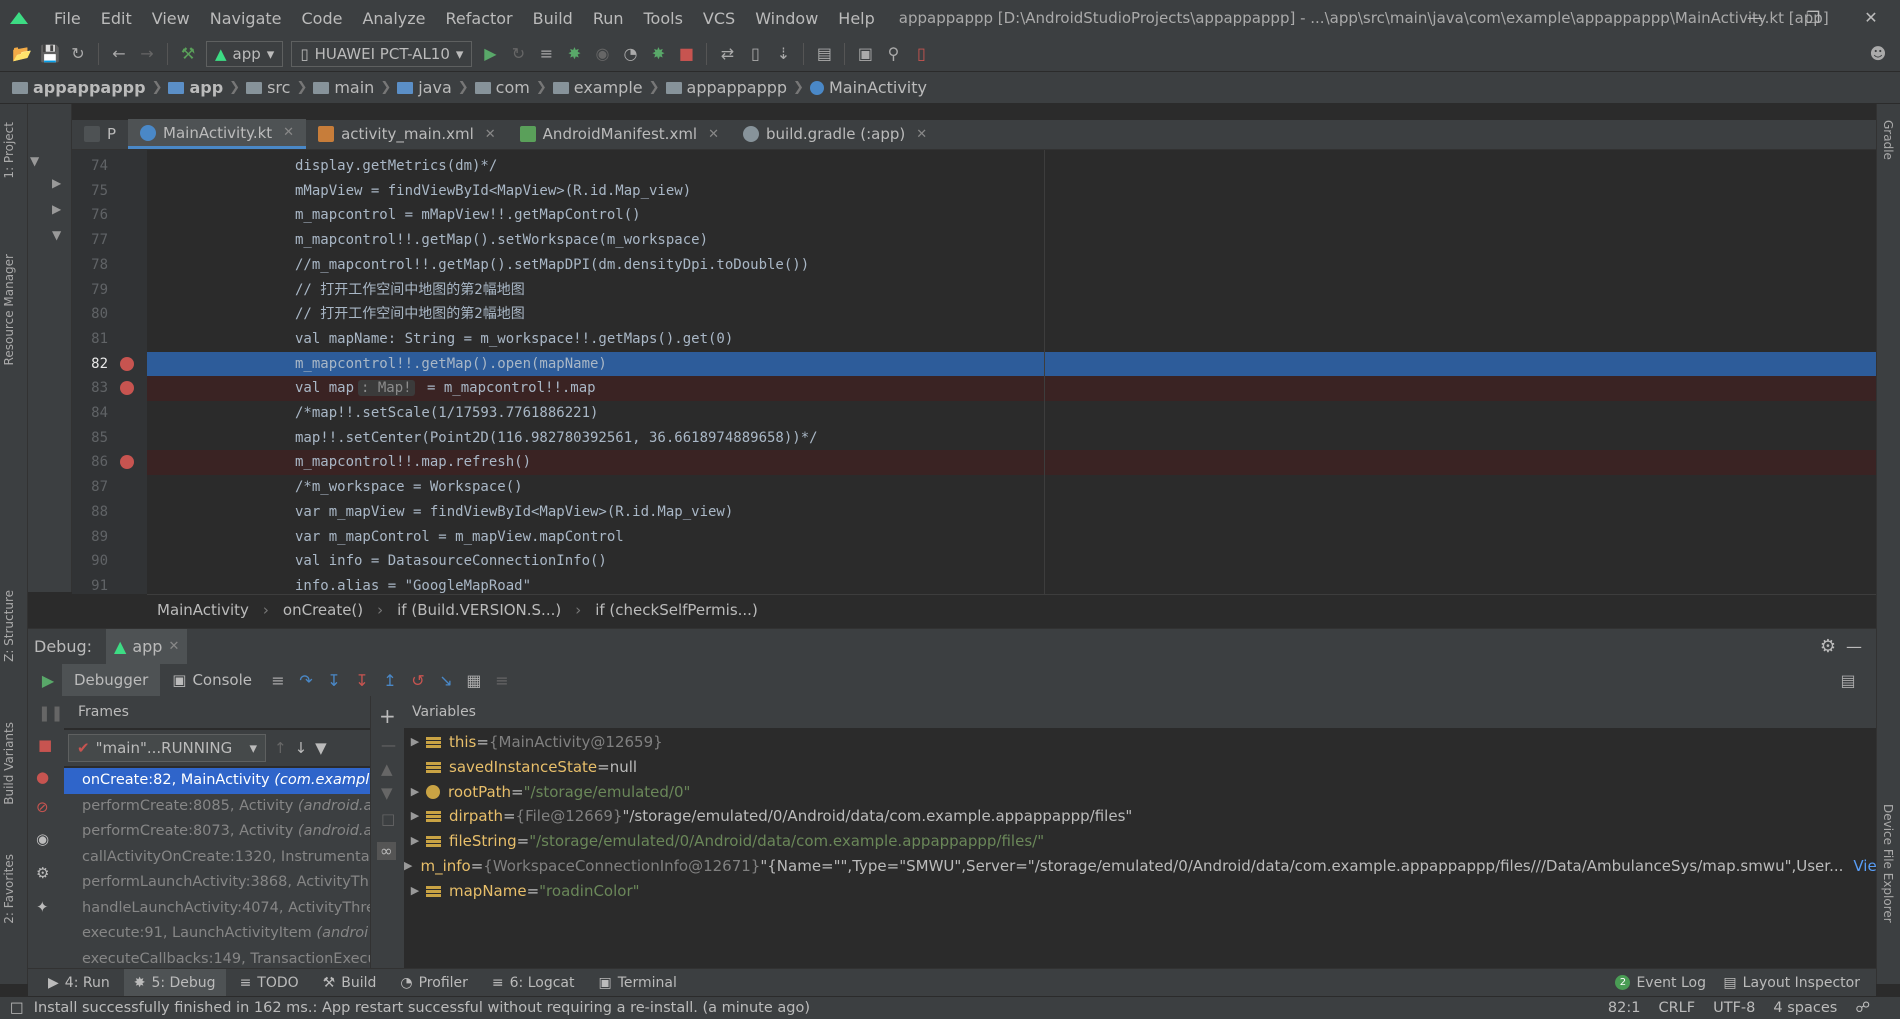  What do you see at coordinates (1624, 1008) in the screenshot?
I see `caret-position: 82:1` at bounding box center [1624, 1008].